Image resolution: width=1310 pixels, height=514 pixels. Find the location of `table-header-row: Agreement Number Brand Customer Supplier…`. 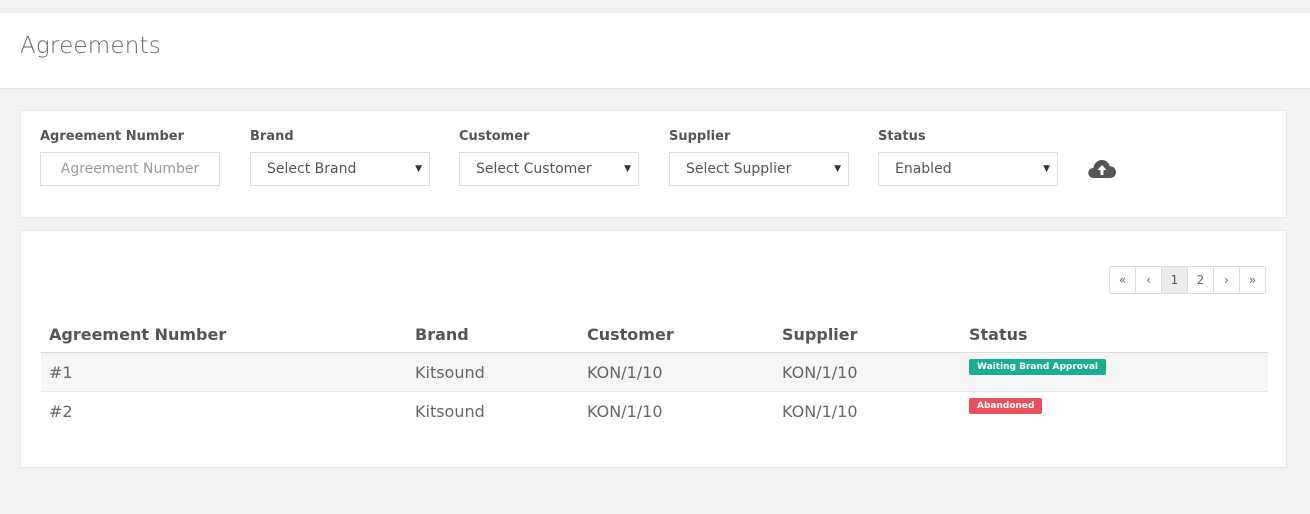

table-header-row: Agreement Number Brand Customer Supplier… is located at coordinates (654, 334).